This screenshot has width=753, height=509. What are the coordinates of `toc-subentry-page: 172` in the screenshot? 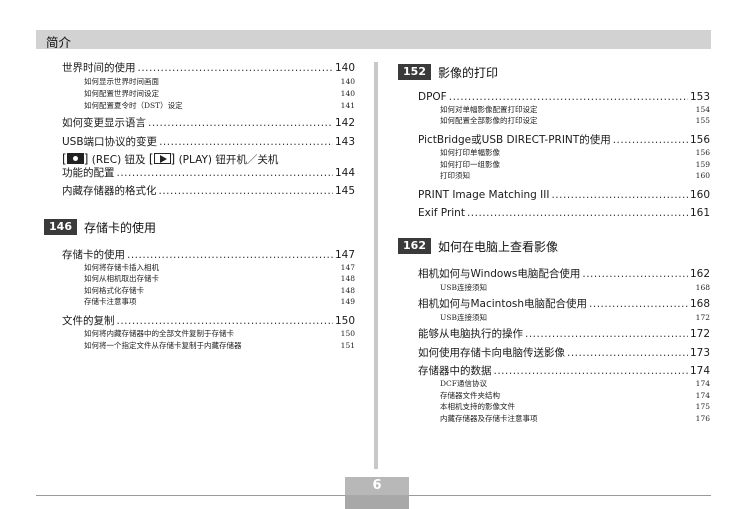 It's located at (702, 317).